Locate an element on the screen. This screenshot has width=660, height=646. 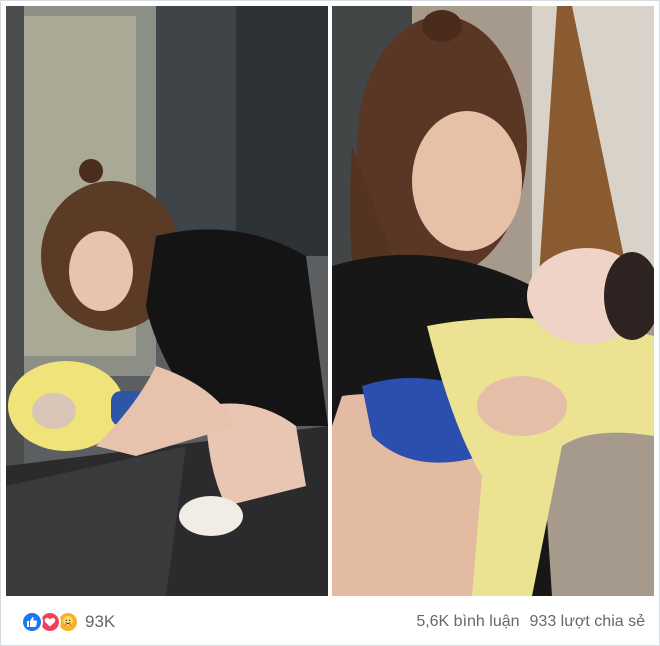
comment-count-link: 5,6K bình luận is located at coordinates (467, 622).